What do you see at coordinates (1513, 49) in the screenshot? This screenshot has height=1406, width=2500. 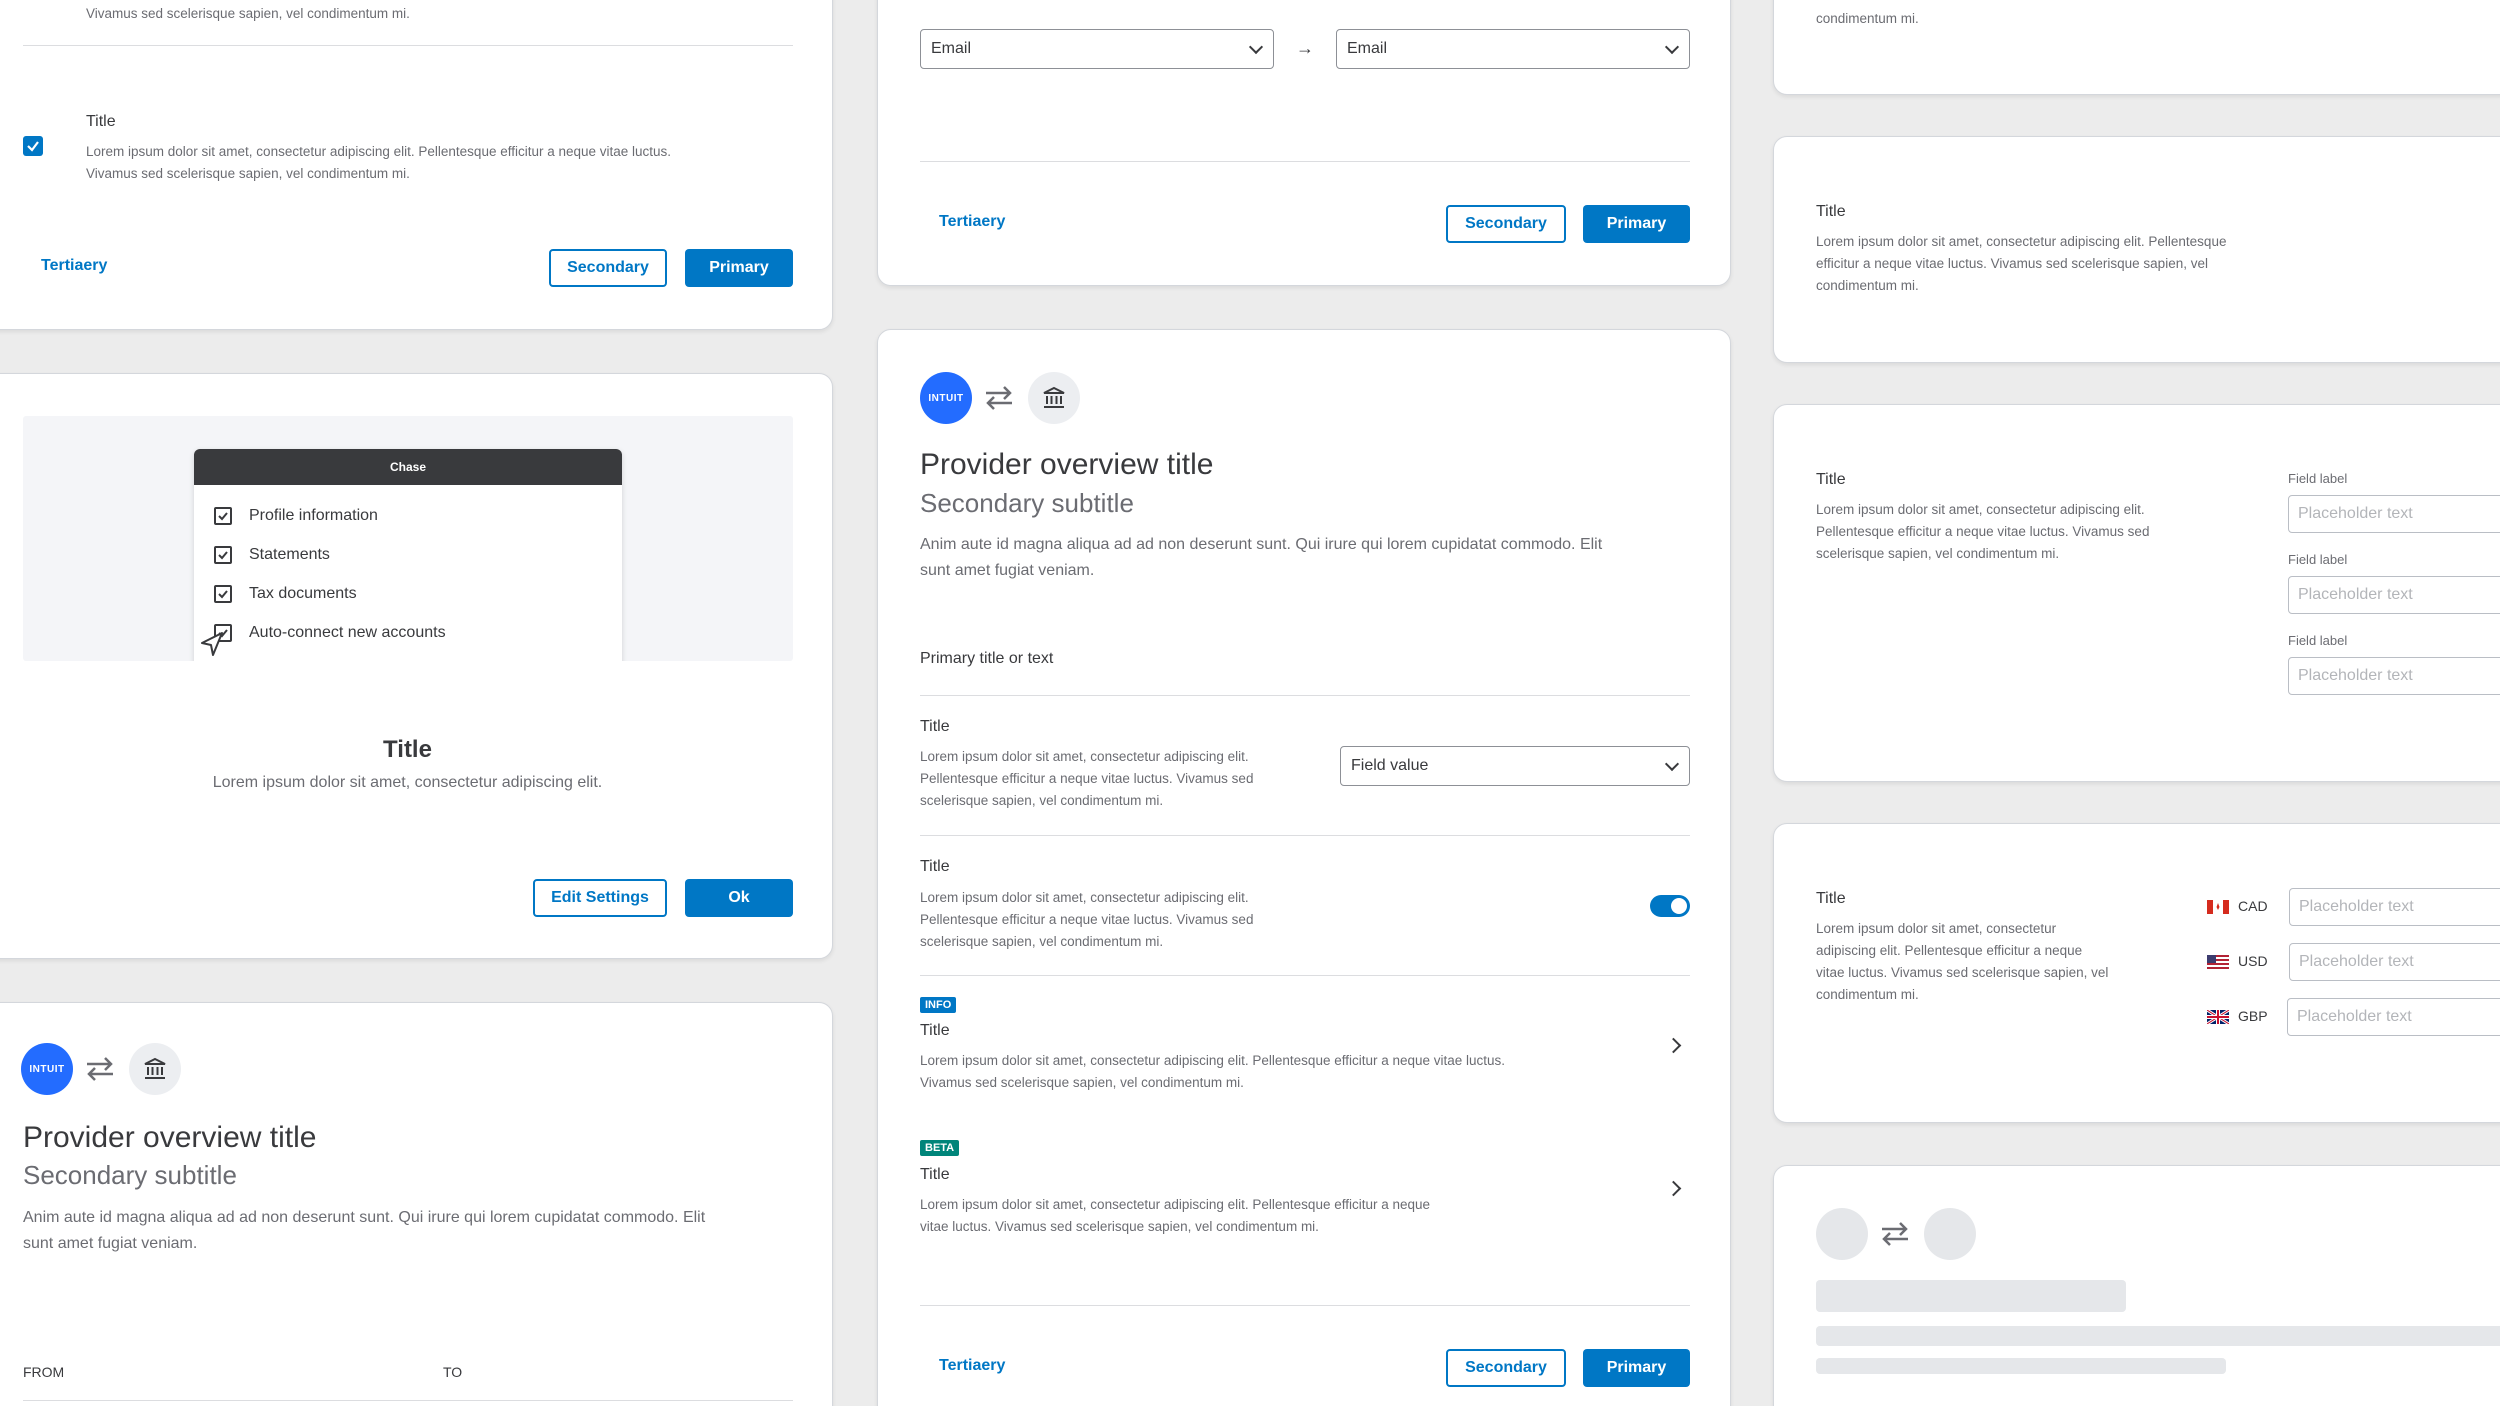 I see `target-field-select: Email` at bounding box center [1513, 49].